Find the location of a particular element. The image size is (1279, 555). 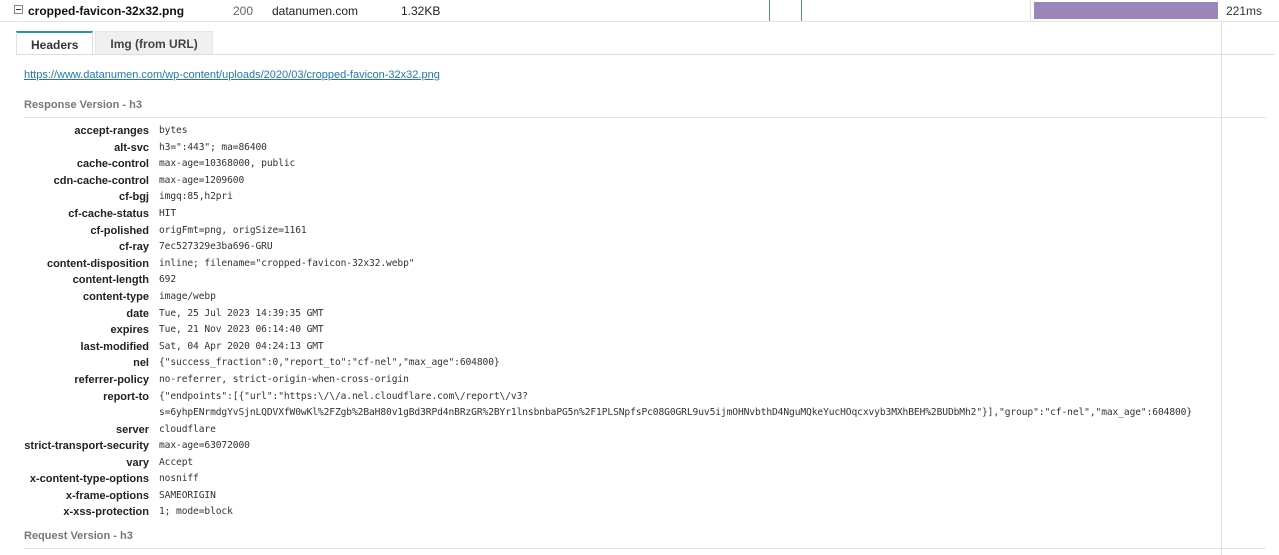

header-name: content-disposition is located at coordinates (97, 263).